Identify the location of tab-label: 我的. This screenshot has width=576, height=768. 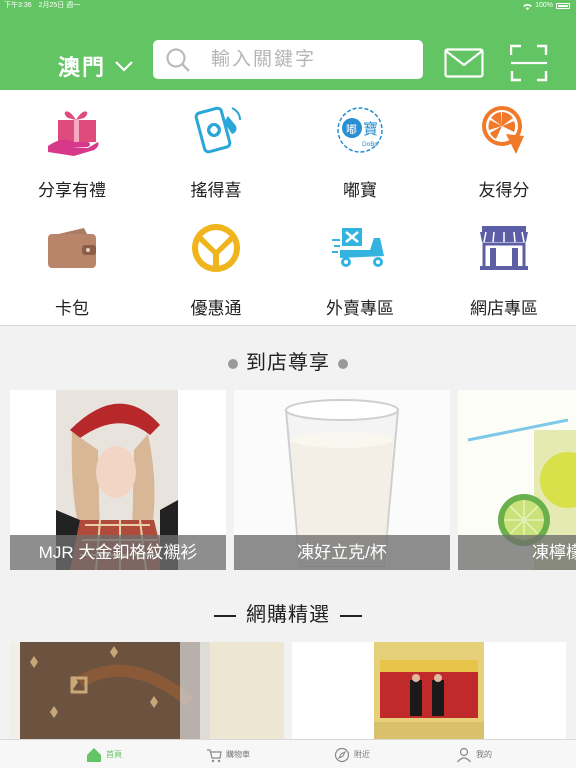
(484, 754).